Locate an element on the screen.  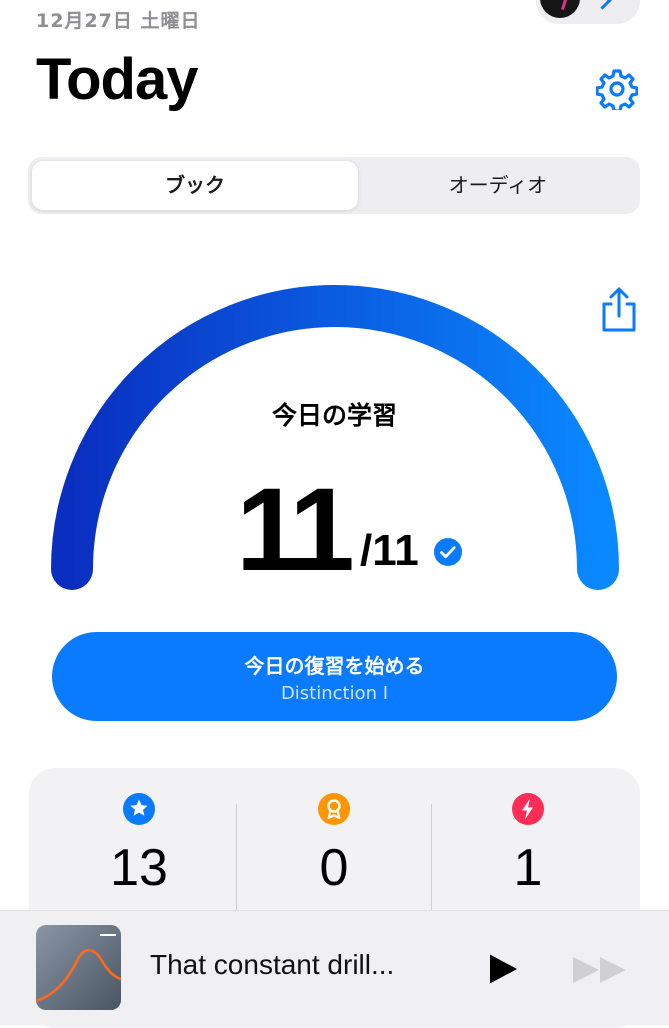
start-review-label: 今日の復習を始める is located at coordinates (334, 666).